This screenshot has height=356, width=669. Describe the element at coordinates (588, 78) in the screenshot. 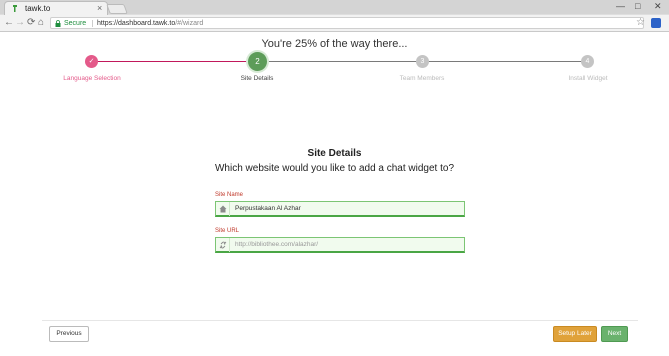

I see `step-4-label: Install Widget` at that location.